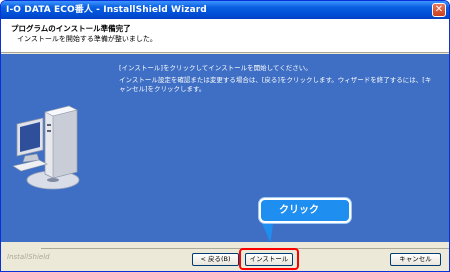 The width and height of the screenshot is (450, 272). I want to click on installshield-brand: InstallShield, so click(28, 257).